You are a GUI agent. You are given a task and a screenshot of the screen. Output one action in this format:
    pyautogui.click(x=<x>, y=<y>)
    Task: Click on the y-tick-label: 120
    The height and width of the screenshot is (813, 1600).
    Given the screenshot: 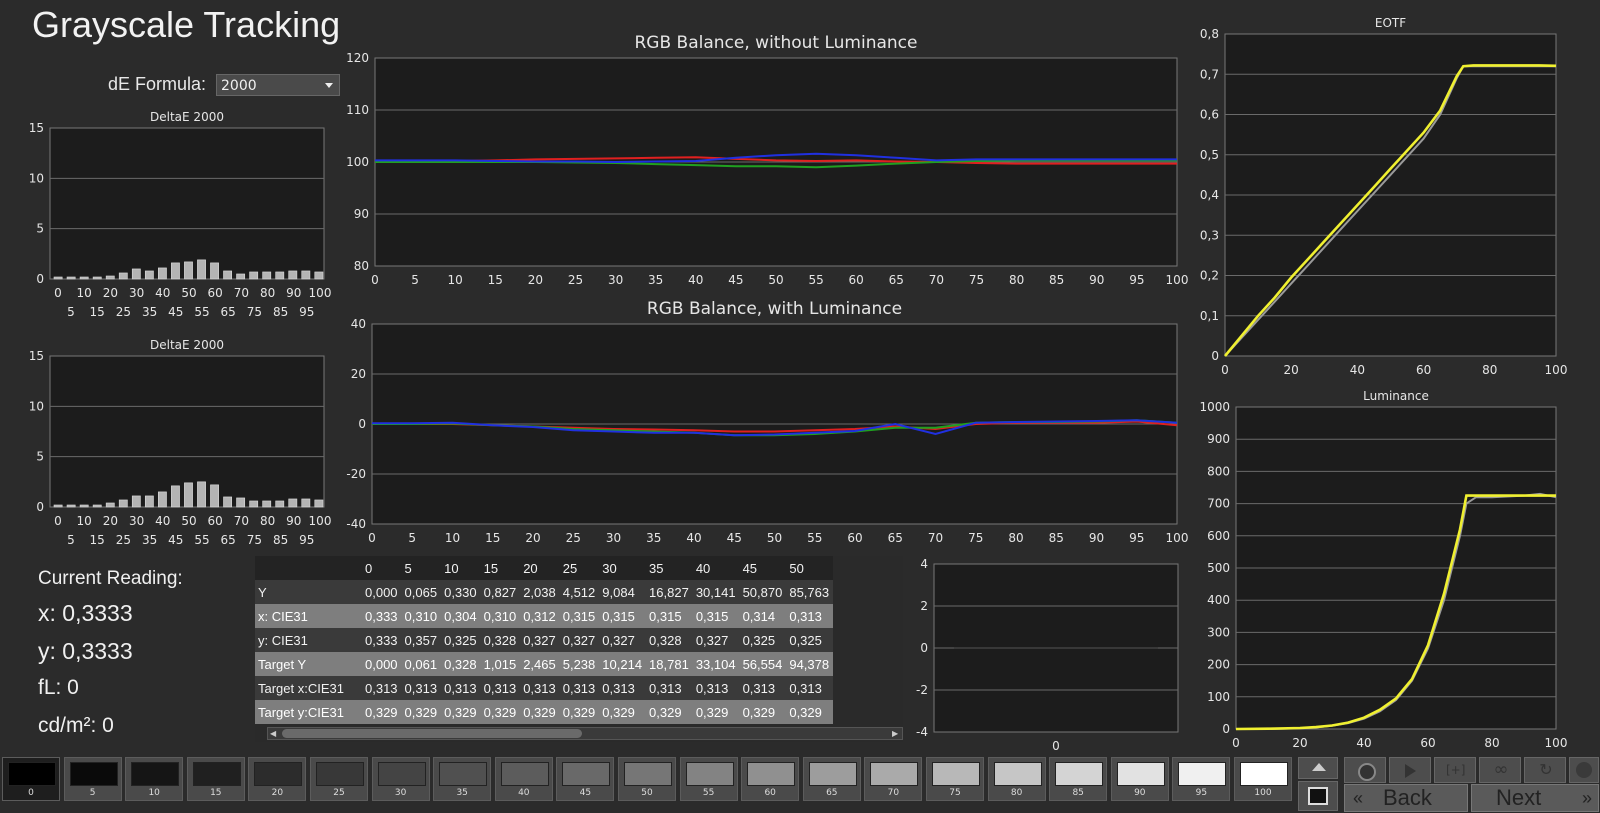 What is the action you would take?
    pyautogui.click(x=357, y=58)
    